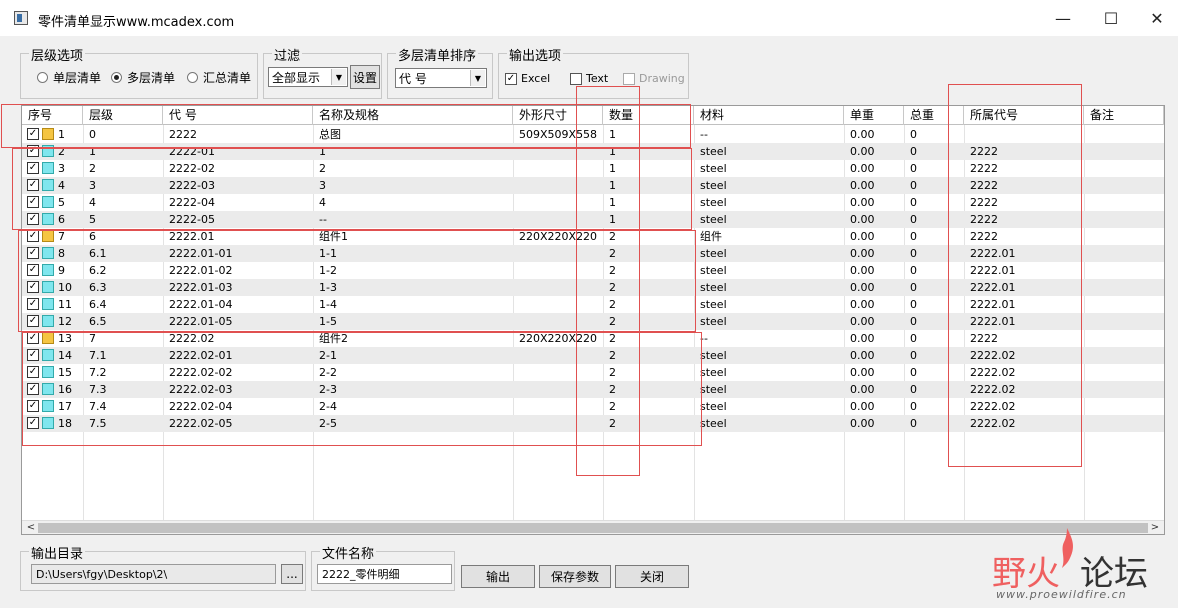 The height and width of the screenshot is (608, 1178). What do you see at coordinates (593, 389) in the screenshot?
I see `table-row: ✓ 16 7.3 2222.02-03 2-3 2 steel 0.00 0 2222.02` at bounding box center [593, 389].